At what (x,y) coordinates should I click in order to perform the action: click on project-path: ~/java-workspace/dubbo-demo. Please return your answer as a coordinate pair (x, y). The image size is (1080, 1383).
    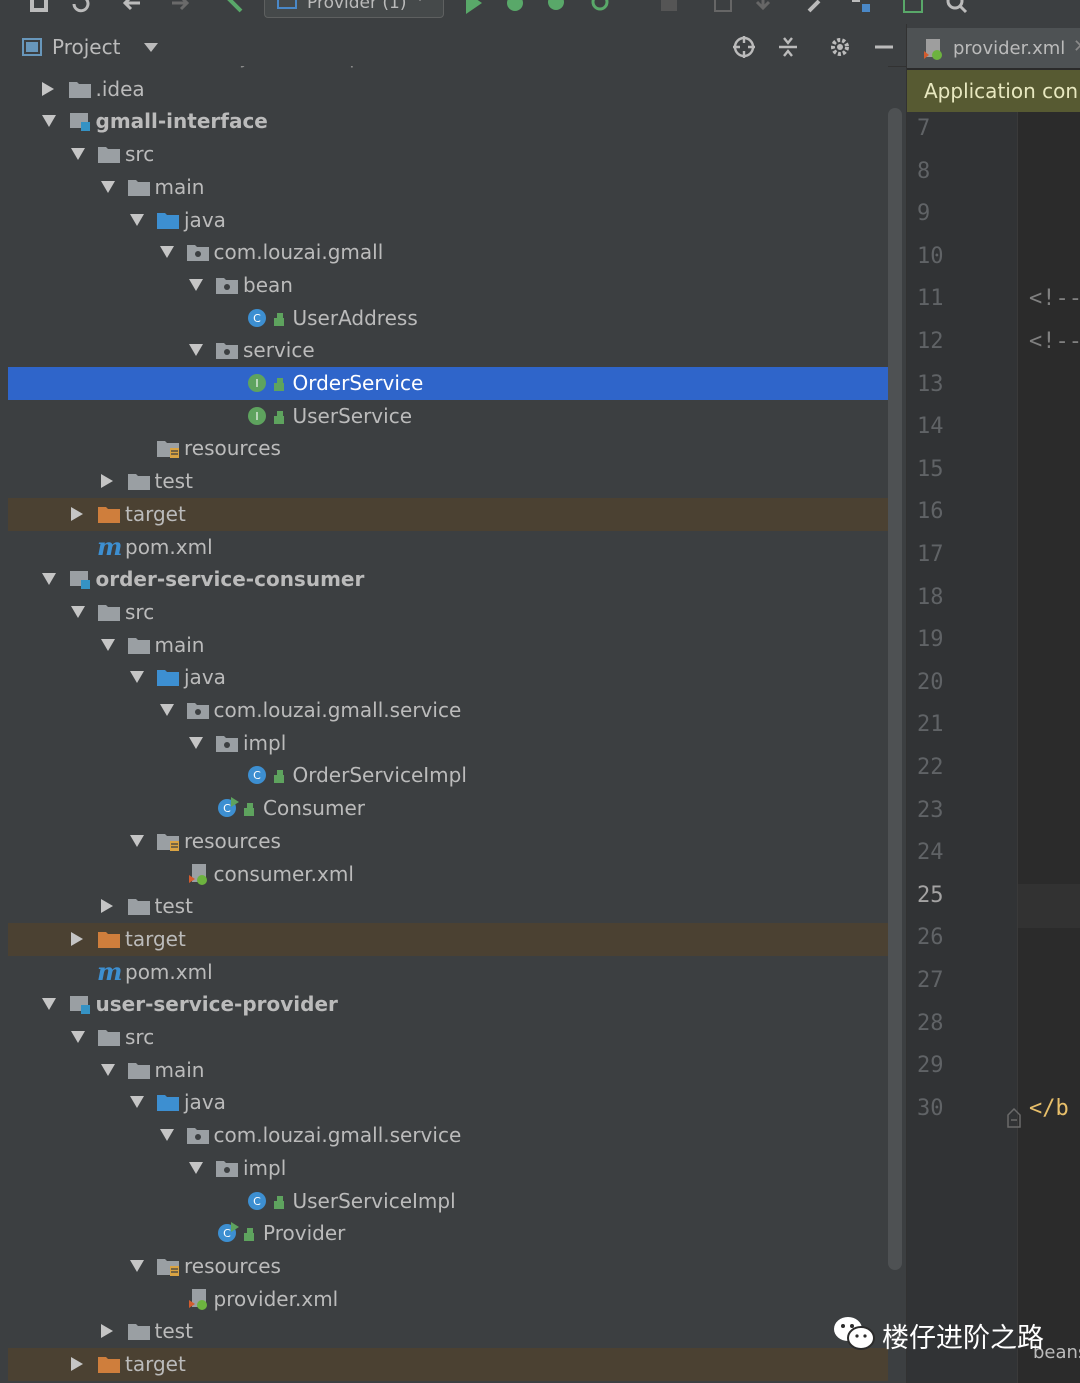
    Looking at the image, I should click on (375, 67).